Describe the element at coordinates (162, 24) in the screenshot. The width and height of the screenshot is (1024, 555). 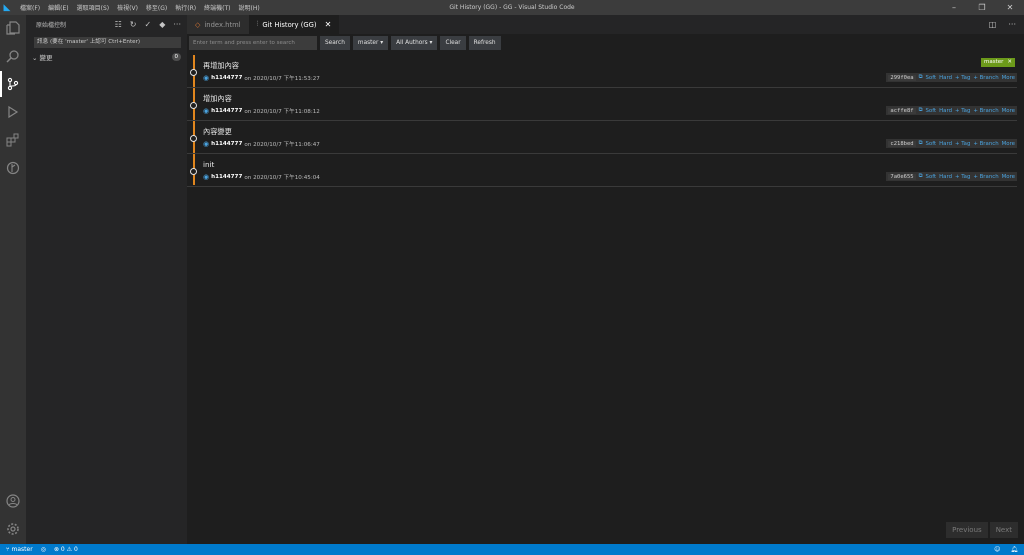
I see `git-history-icon: ◆` at that location.